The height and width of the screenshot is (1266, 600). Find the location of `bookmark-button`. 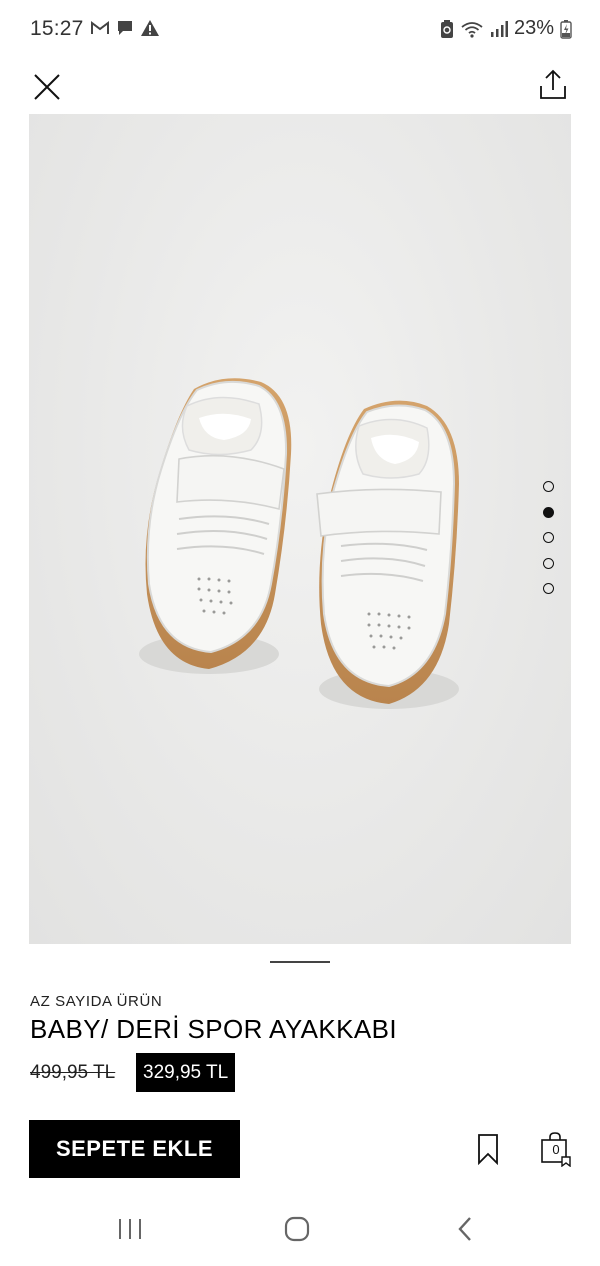

bookmark-button is located at coordinates (488, 1149).